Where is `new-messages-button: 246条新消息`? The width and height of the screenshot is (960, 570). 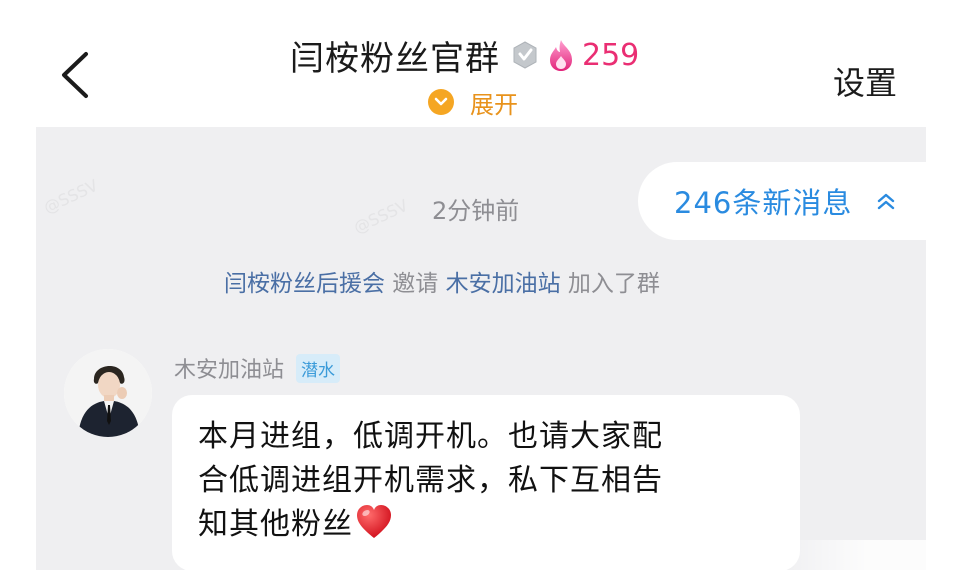
new-messages-button: 246条新消息 is located at coordinates (799, 201).